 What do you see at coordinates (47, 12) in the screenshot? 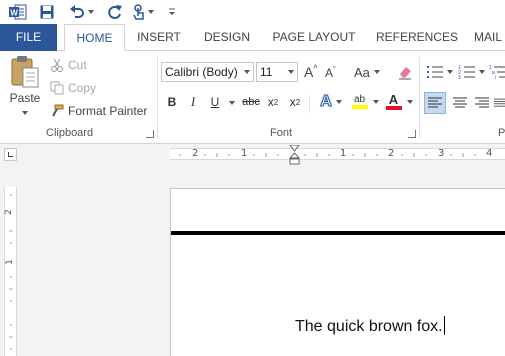
I see `save-icon` at bounding box center [47, 12].